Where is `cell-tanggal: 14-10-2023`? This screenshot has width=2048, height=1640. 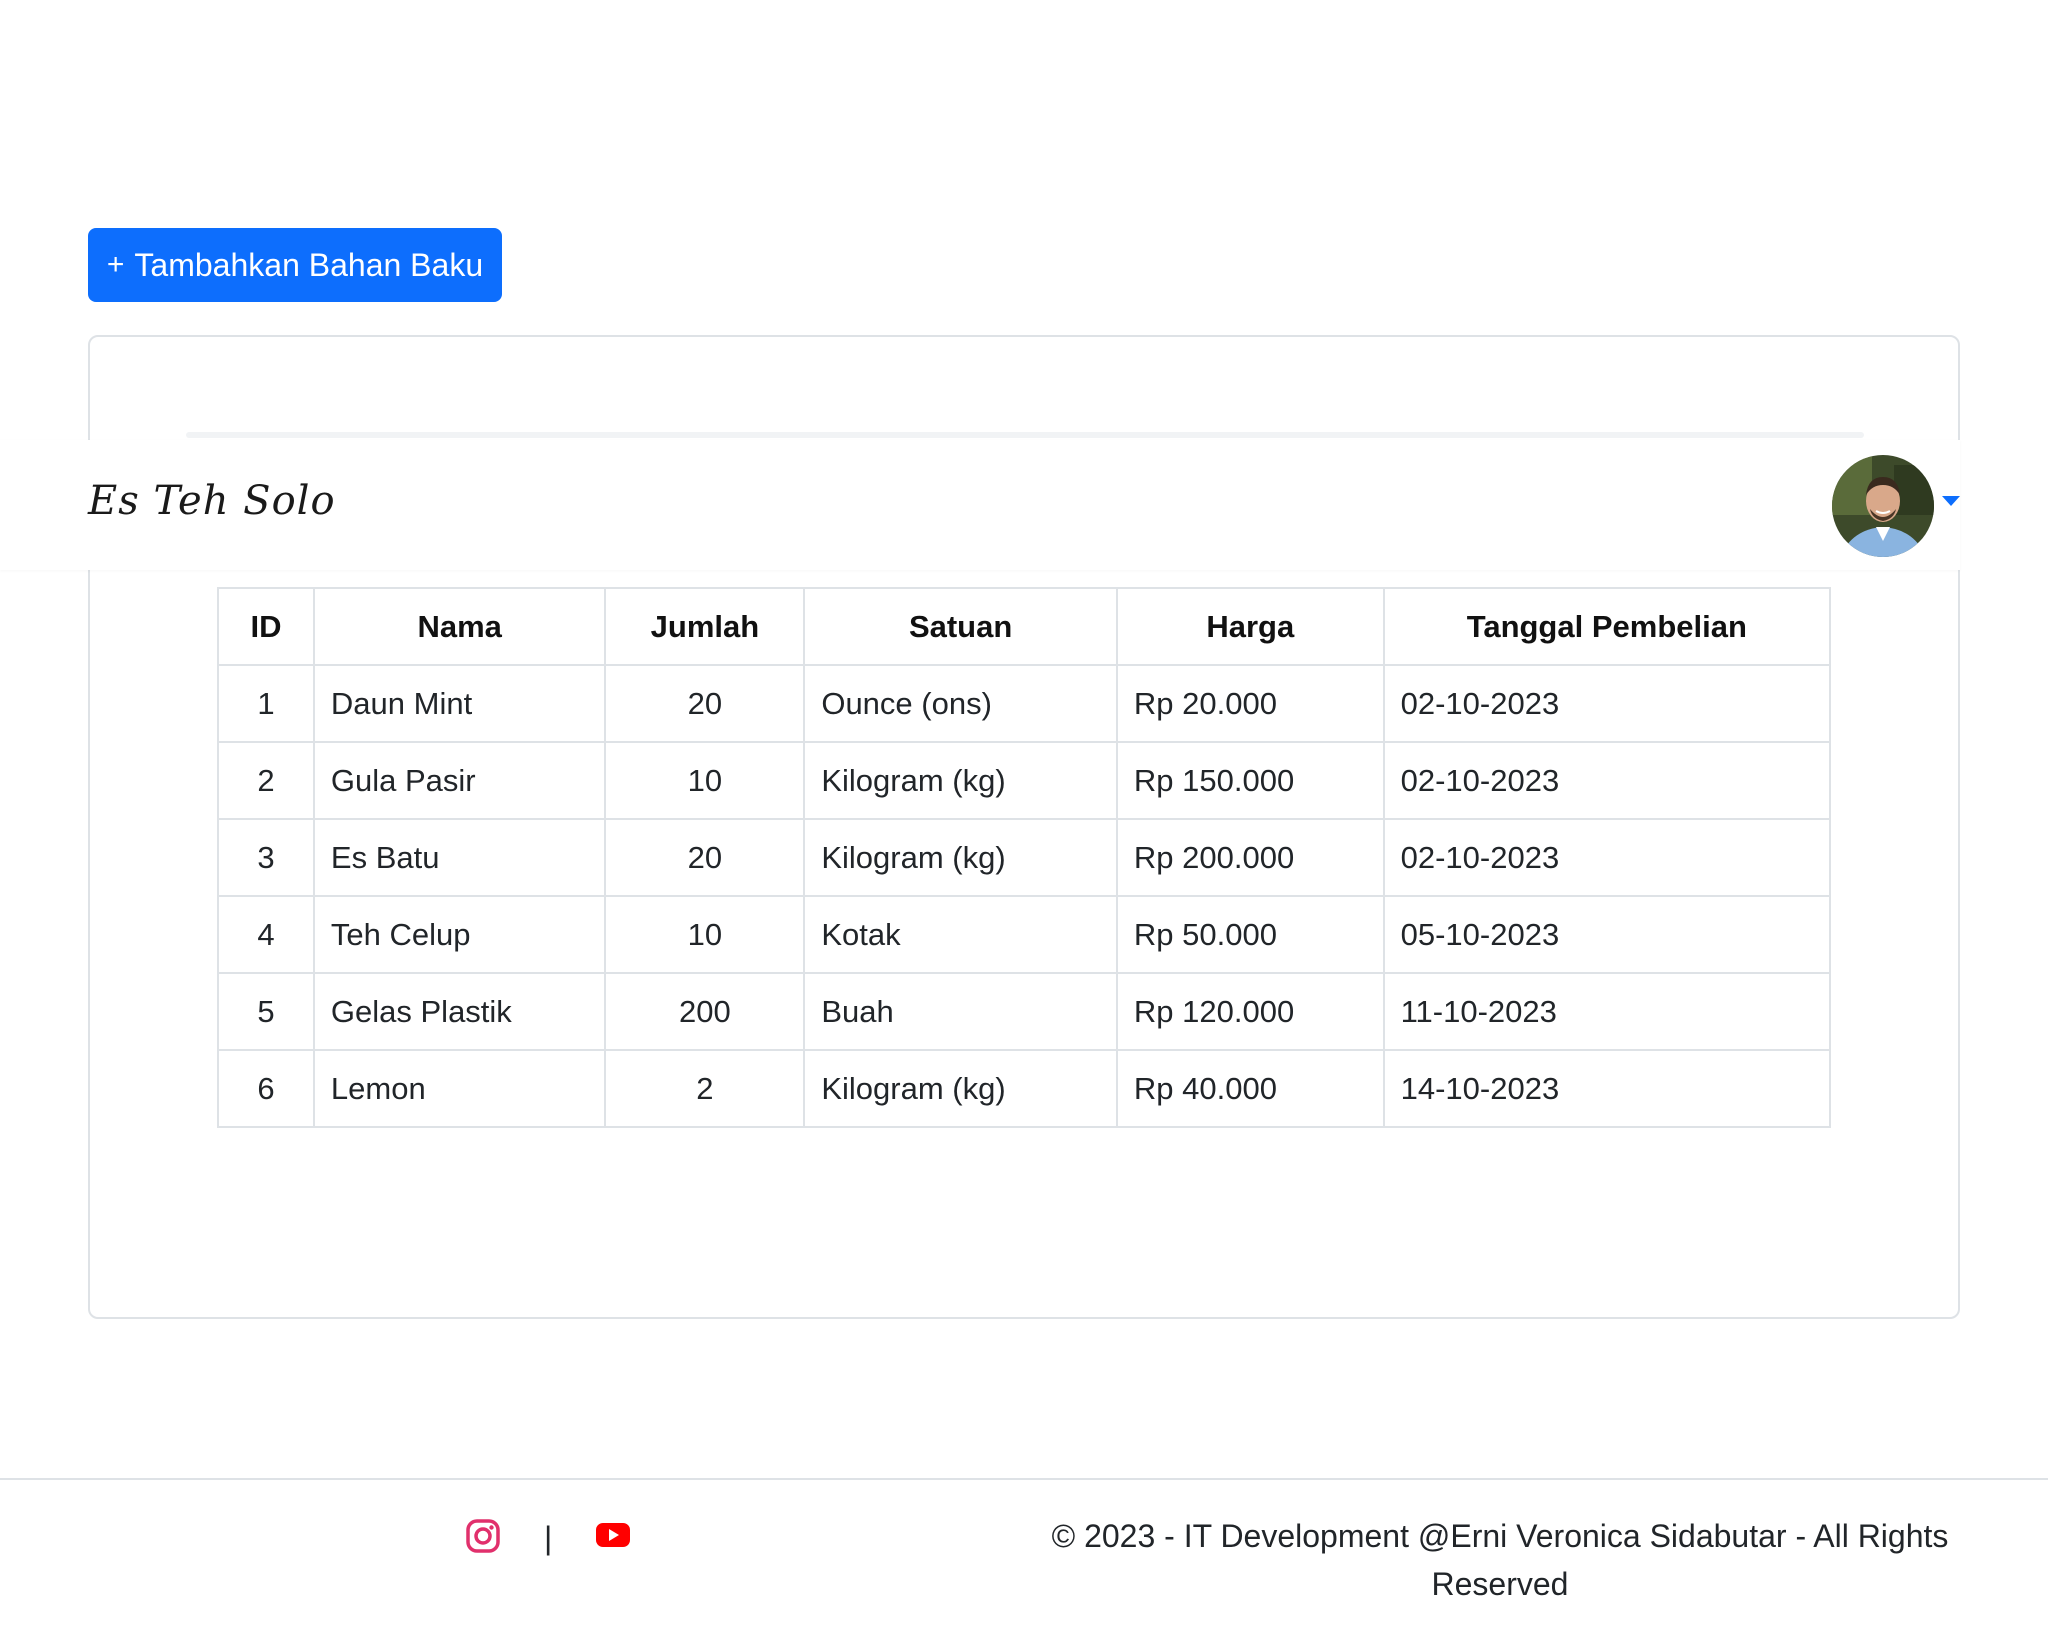
cell-tanggal: 14-10-2023 is located at coordinates (1607, 1088).